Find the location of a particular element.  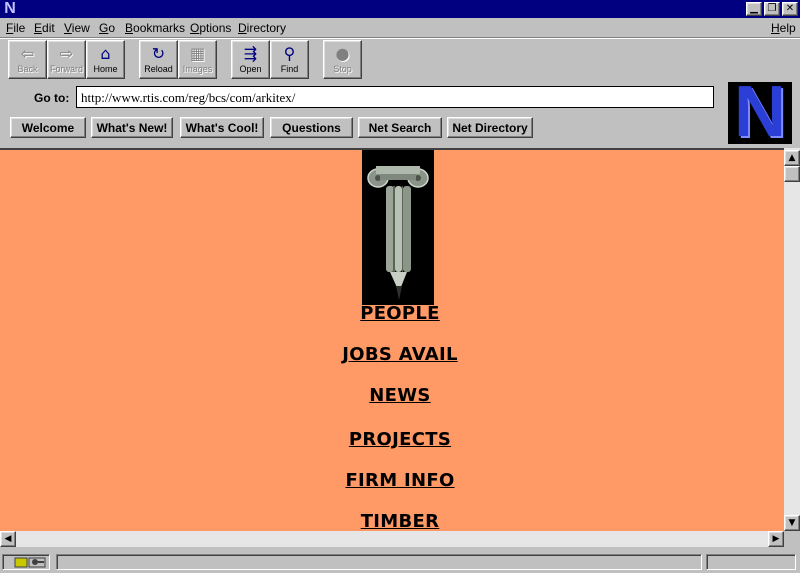

vertical-scrollbar: ▲ ▼ is located at coordinates (792, 339).